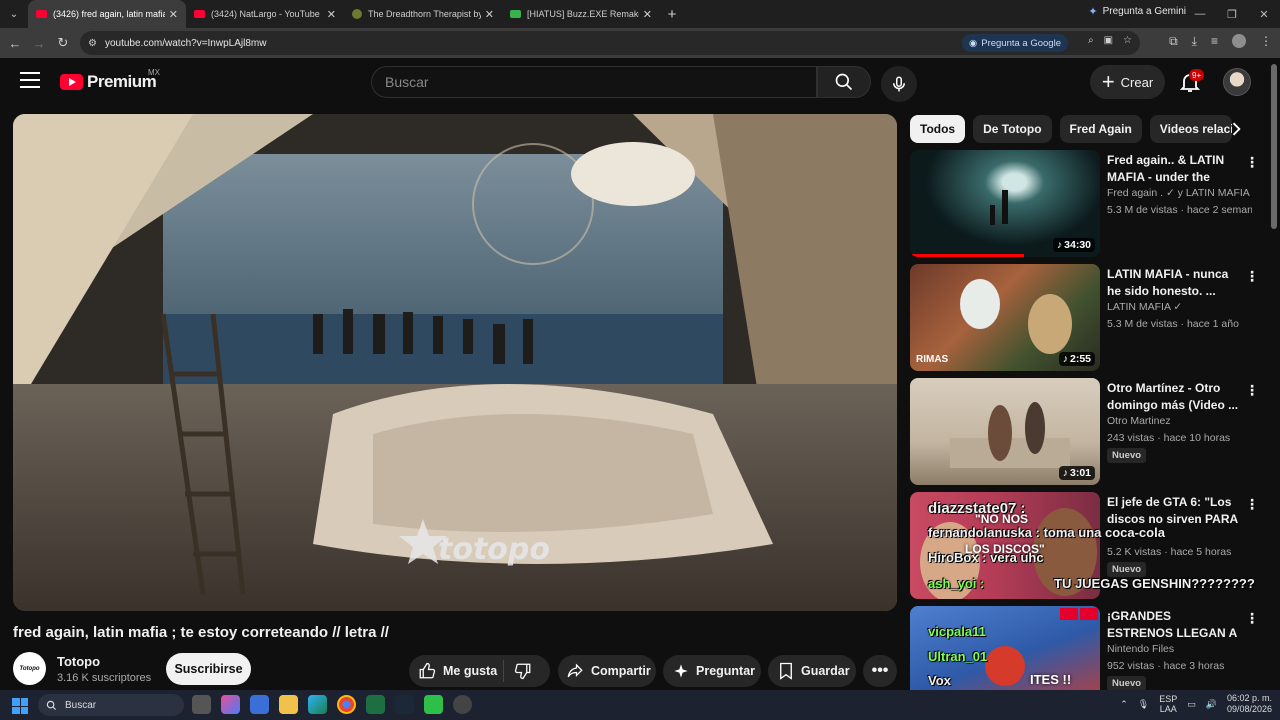 This screenshot has width=1280, height=720. What do you see at coordinates (346, 704) in the screenshot?
I see `chrome-icon` at bounding box center [346, 704].